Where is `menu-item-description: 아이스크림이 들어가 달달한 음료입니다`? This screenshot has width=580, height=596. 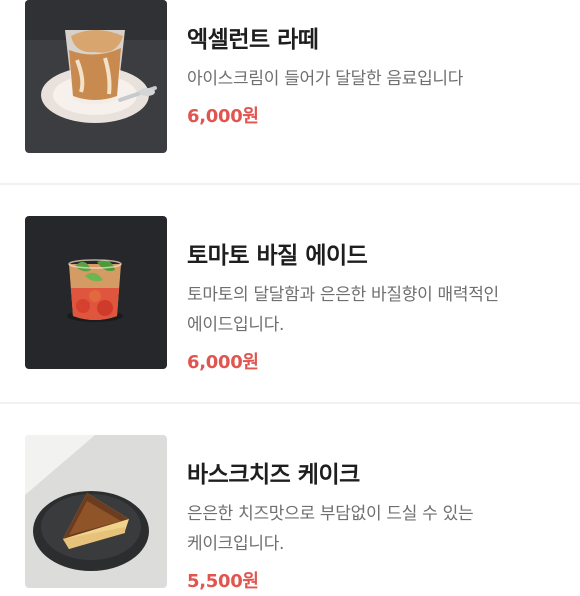 menu-item-description: 아이스크림이 들어가 달달한 음료입니다 is located at coordinates (325, 79).